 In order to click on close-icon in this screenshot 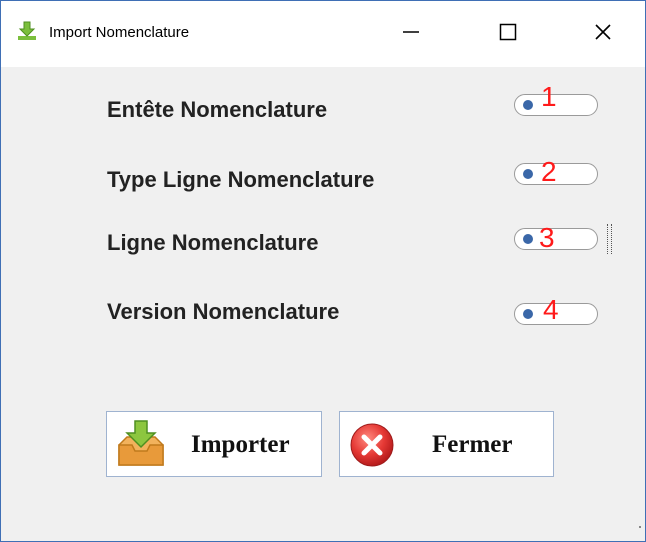, I will do `click(603, 34)`.